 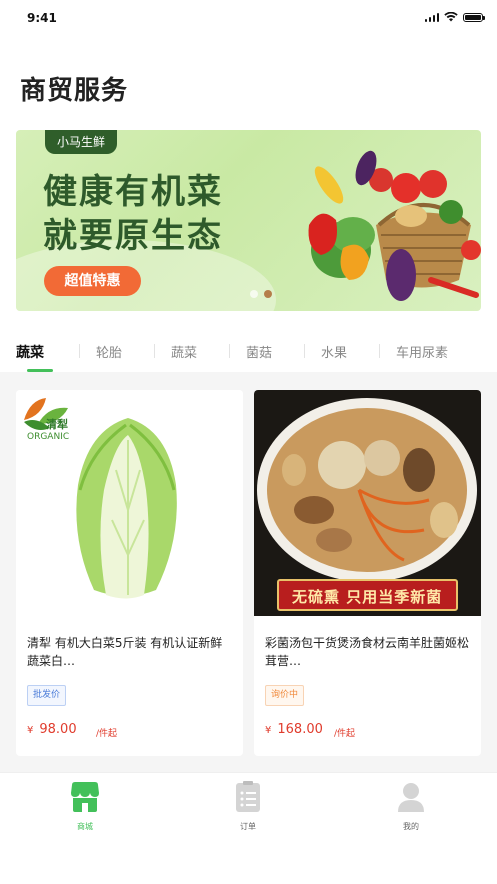 What do you see at coordinates (367, 597) in the screenshot?
I see `product-image-caption: 无硫熏 只用当季新菌` at bounding box center [367, 597].